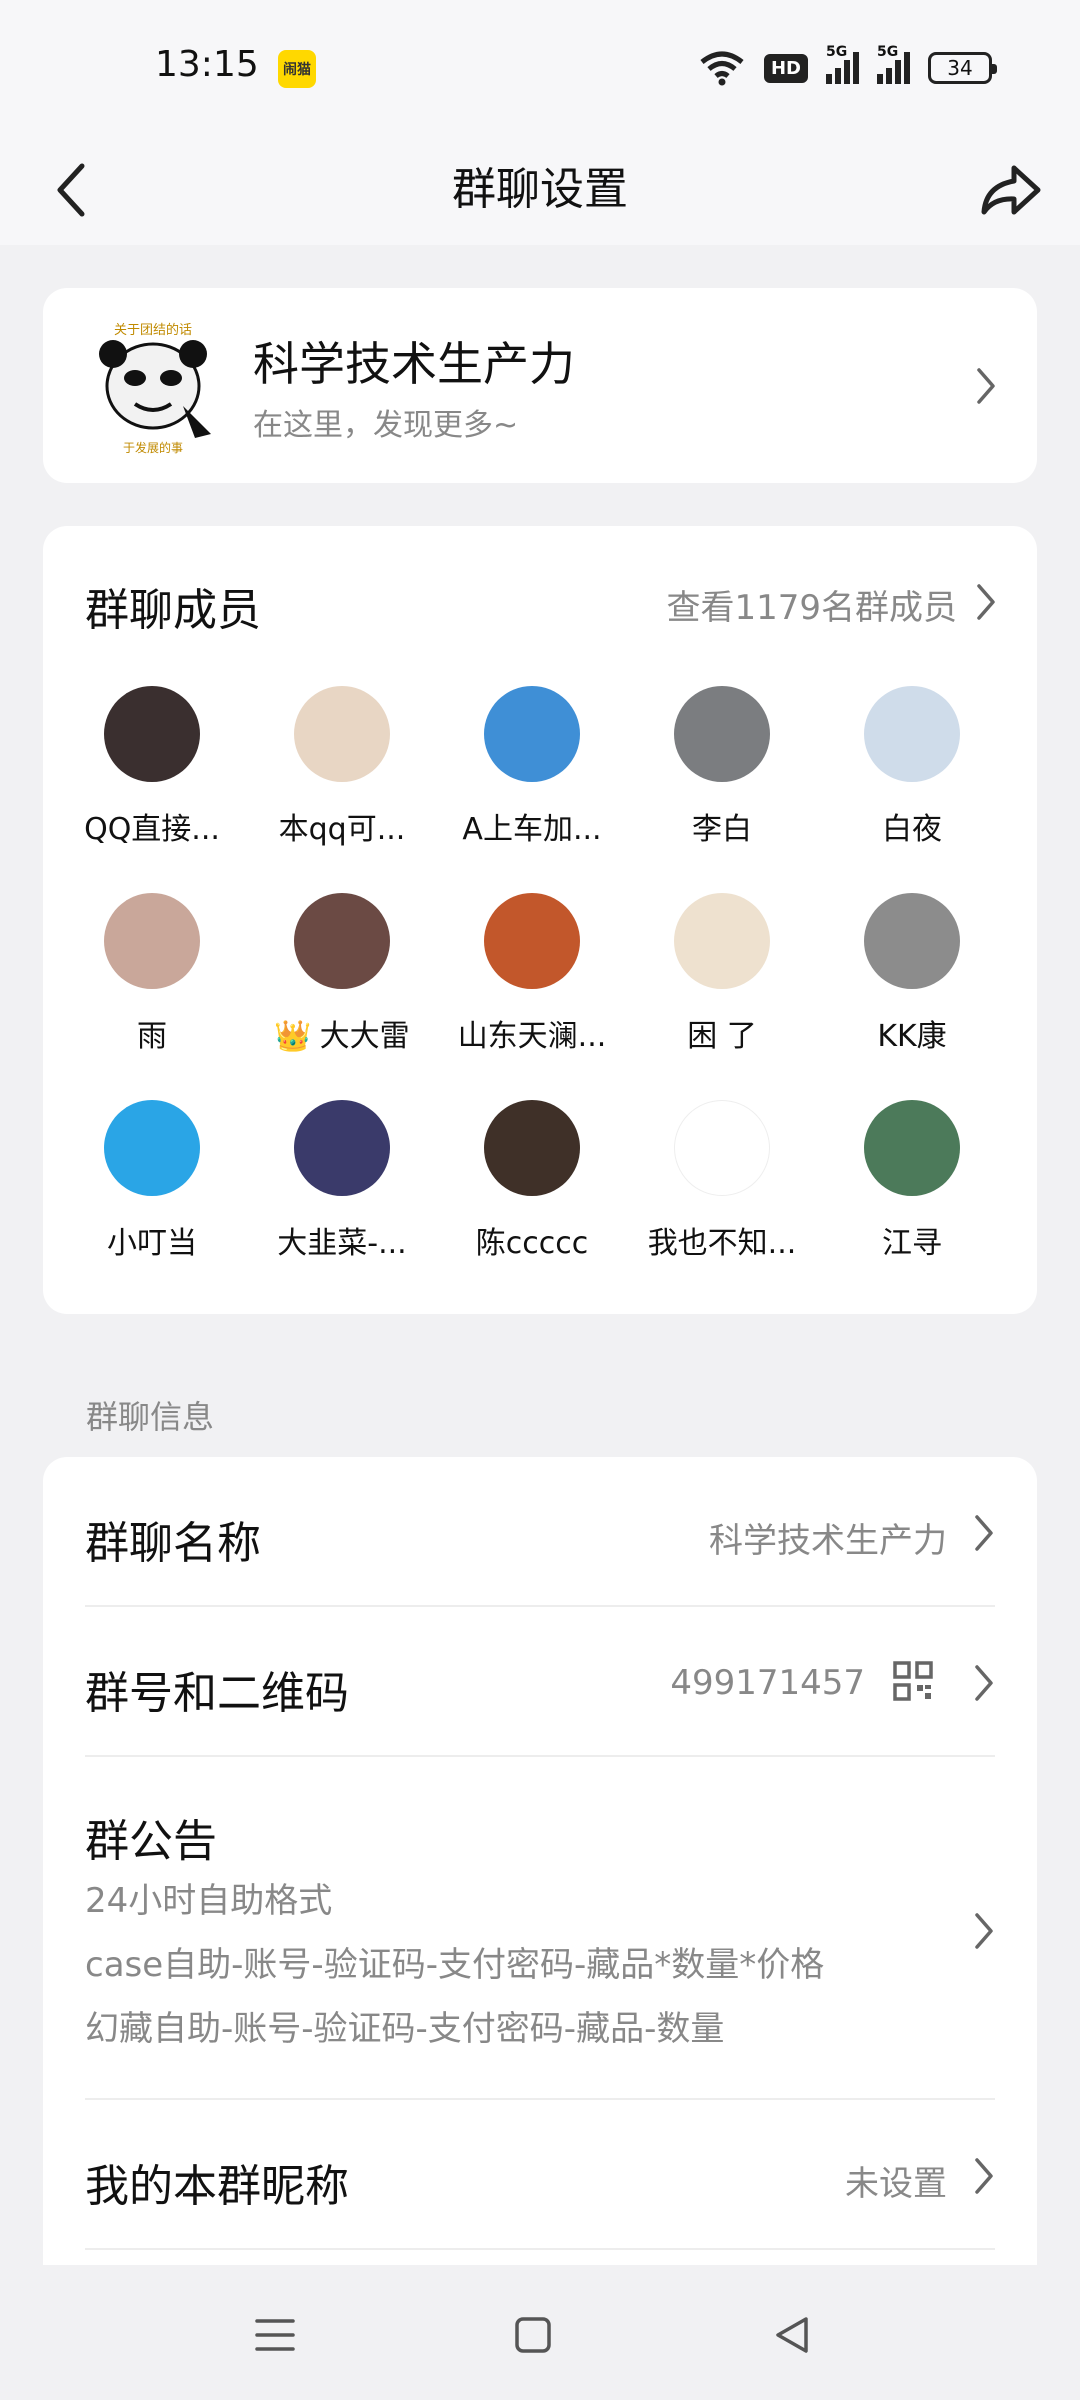 This screenshot has width=1080, height=2400. Describe the element at coordinates (207, 64) in the screenshot. I see `status-time: 13:15` at that location.